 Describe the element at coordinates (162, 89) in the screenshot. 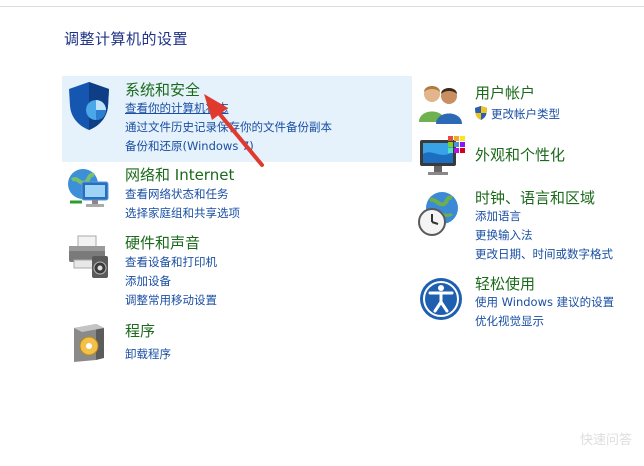

I see `category-system-security-title: 系统和安全` at that location.